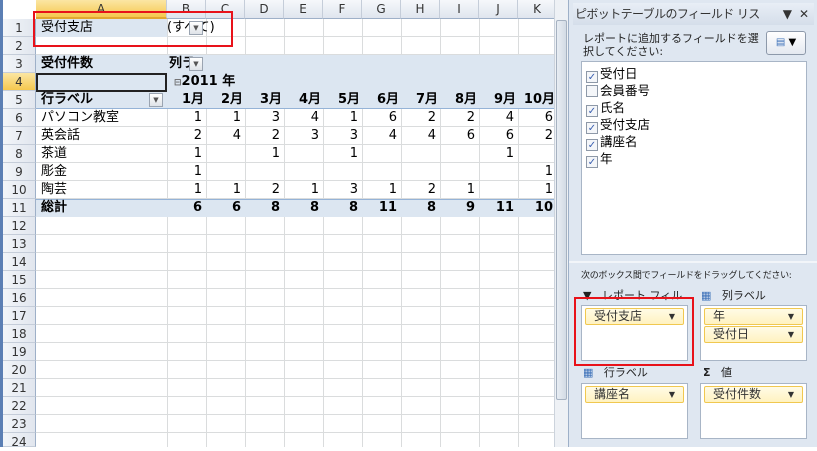 Image resolution: width=817 pixels, height=451 pixels. Describe the element at coordinates (19, 334) in the screenshot. I see `row-header-18: 18` at that location.